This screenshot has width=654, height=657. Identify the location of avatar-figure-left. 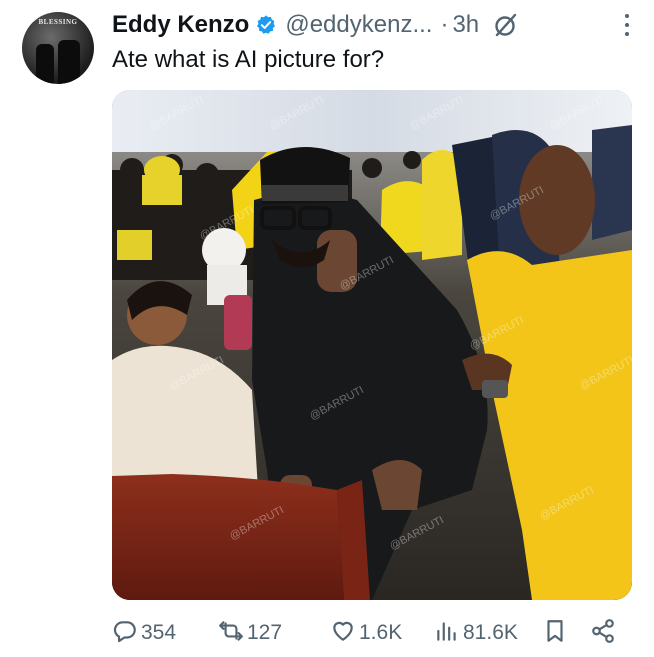
(45, 64).